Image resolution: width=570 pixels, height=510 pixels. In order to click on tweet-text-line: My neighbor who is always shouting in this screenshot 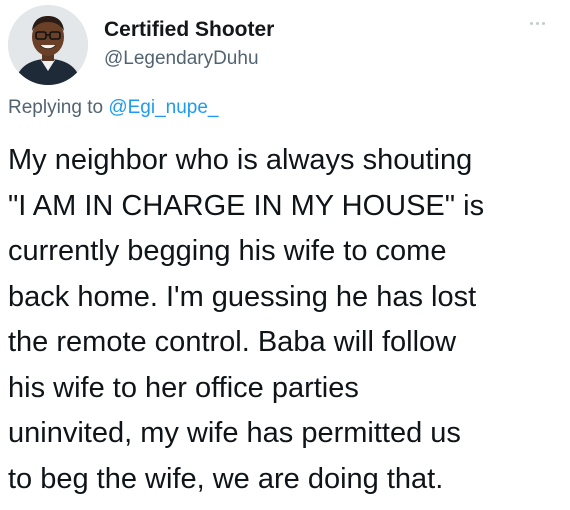, I will do `click(240, 160)`.